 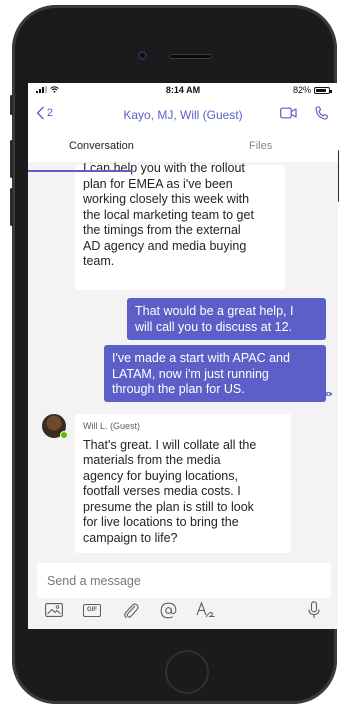 I want to click on front-camera, so click(x=142, y=55).